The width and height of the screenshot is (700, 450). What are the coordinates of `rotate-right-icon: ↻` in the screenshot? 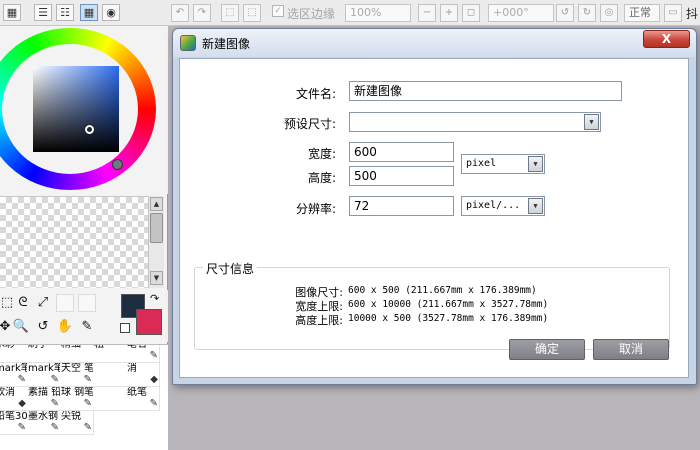 It's located at (587, 13).